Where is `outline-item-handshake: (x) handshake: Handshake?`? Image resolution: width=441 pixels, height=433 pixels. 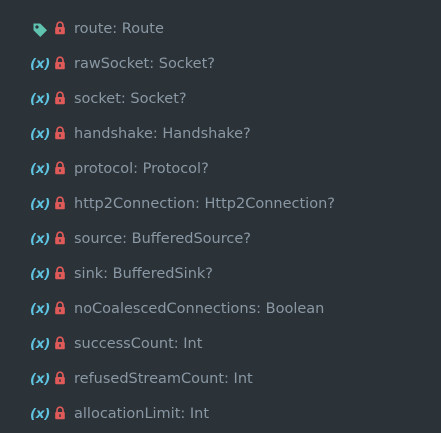
outline-item-handshake: (x) handshake: Handshake? is located at coordinates (220, 134).